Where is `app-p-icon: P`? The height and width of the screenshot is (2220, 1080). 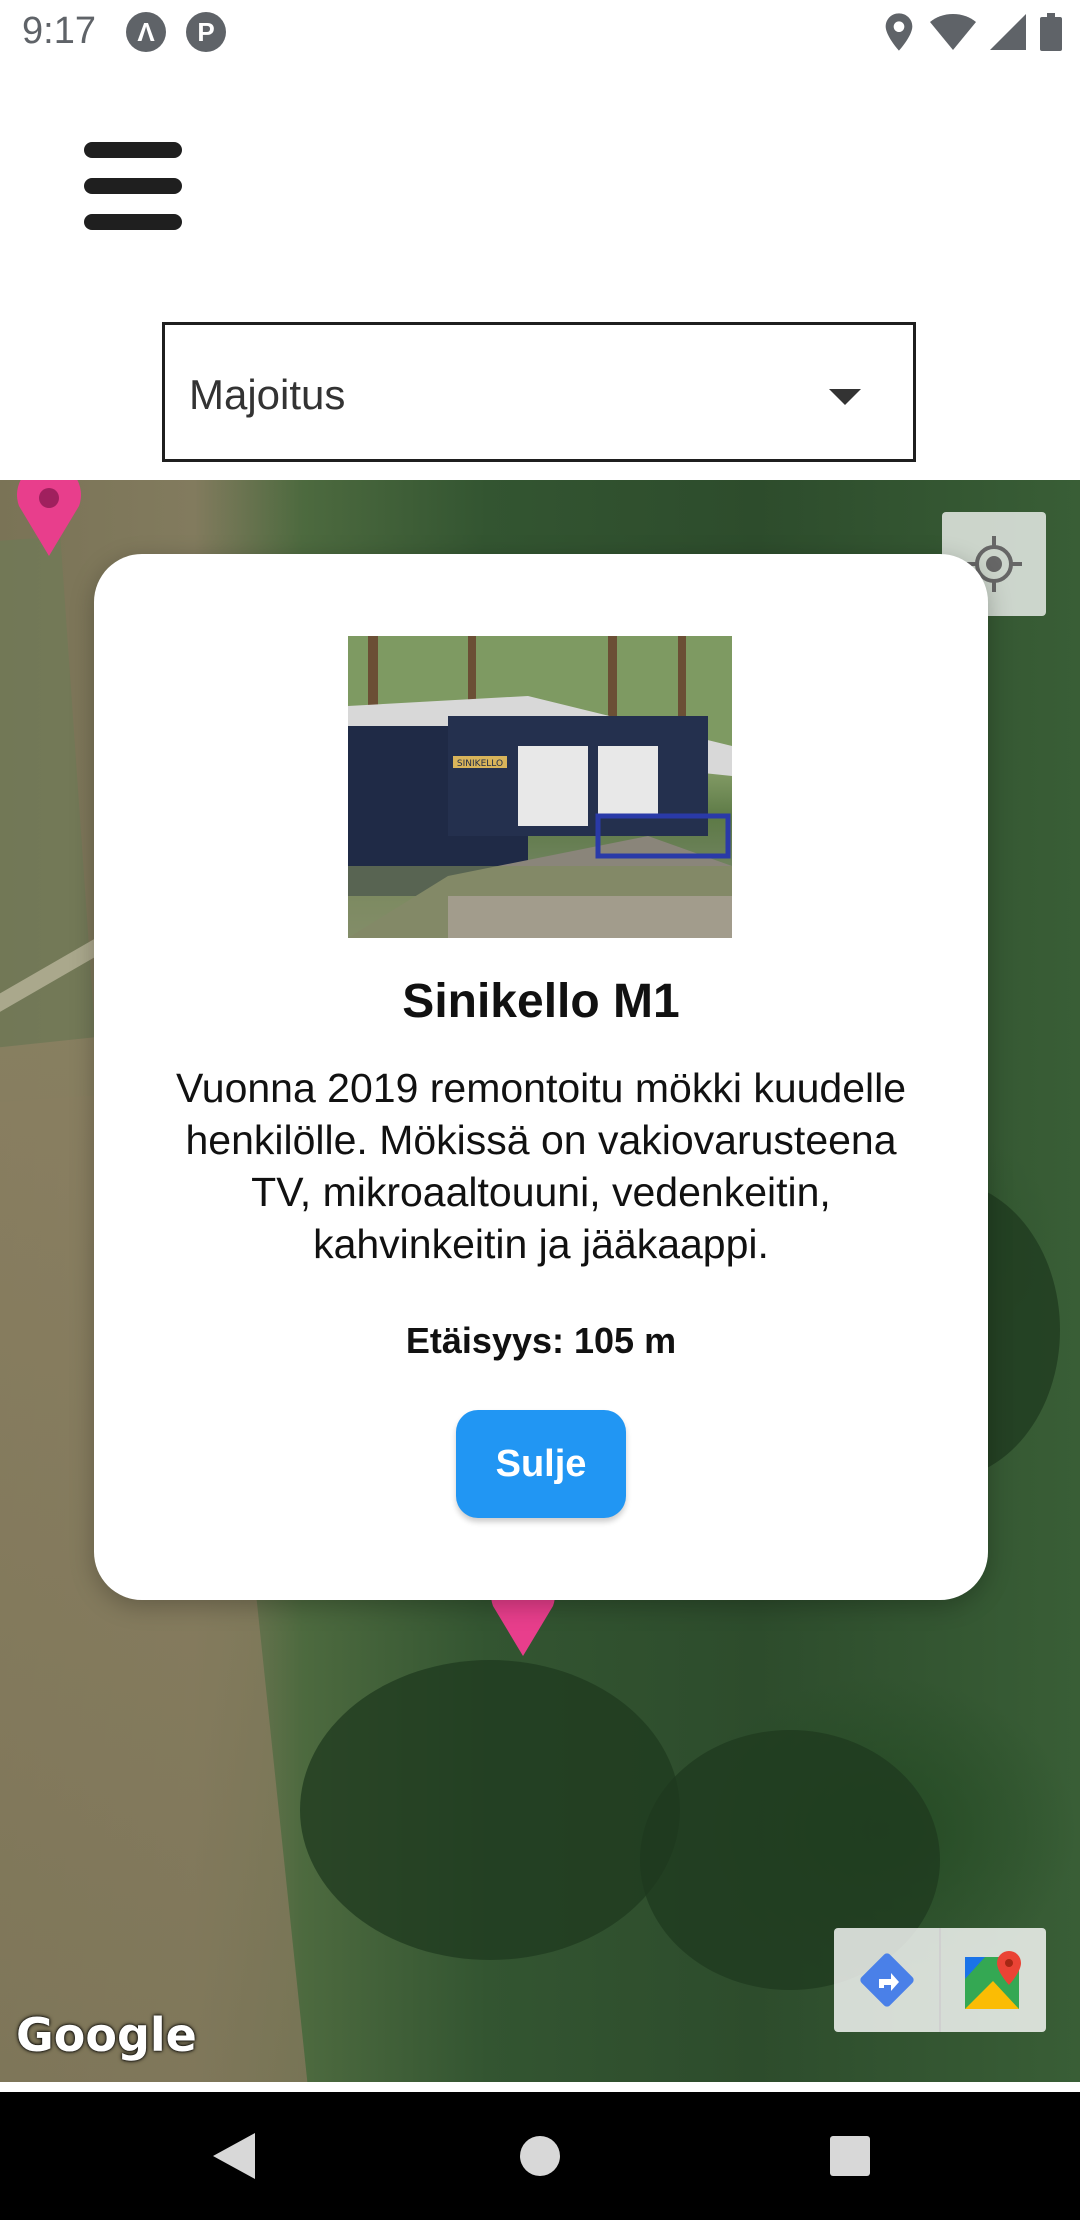 app-p-icon: P is located at coordinates (206, 32).